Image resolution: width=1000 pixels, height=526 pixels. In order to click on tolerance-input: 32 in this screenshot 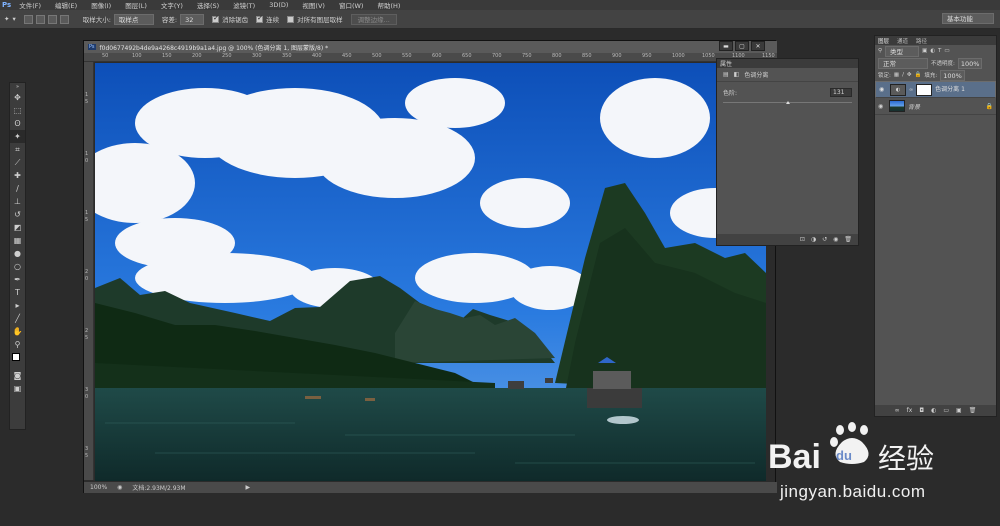, I will do `click(192, 19)`.